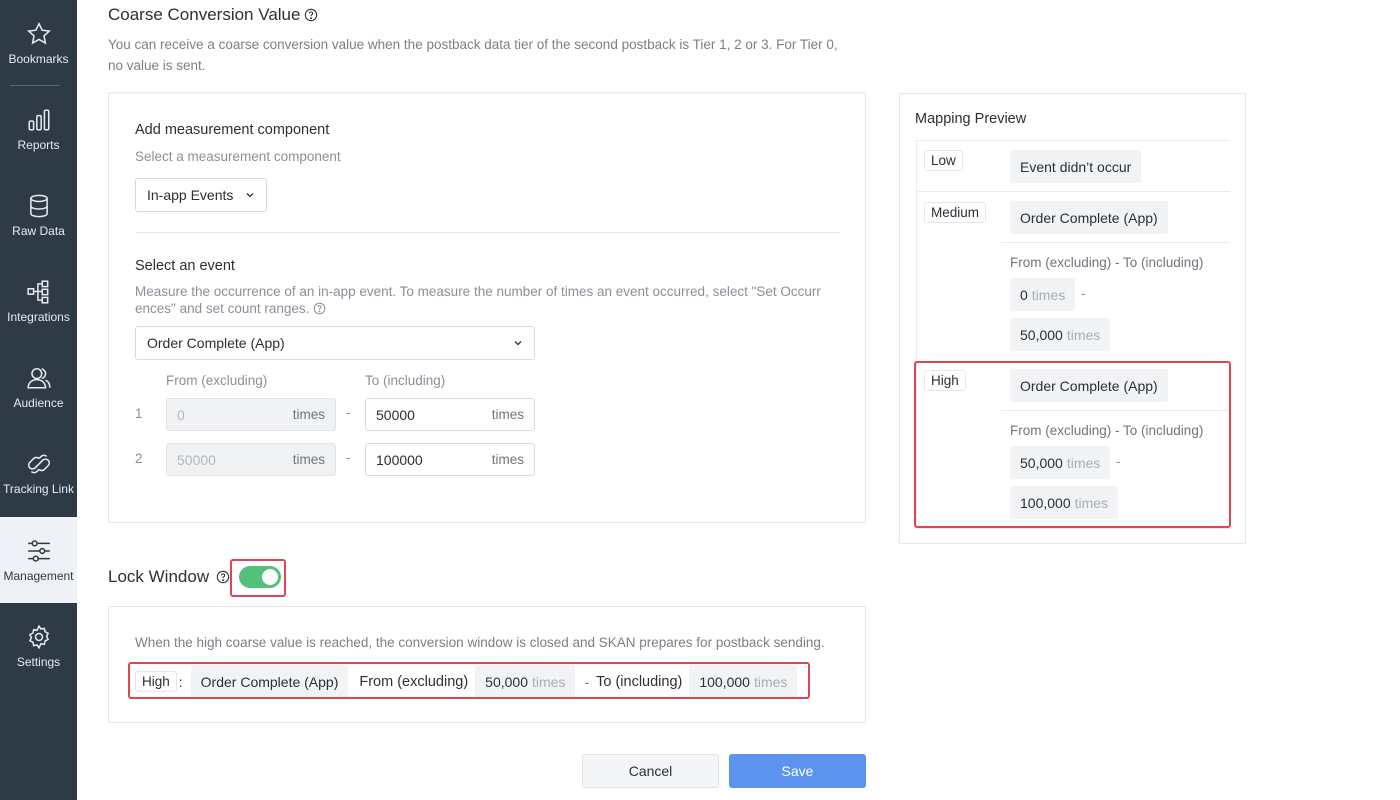 The height and width of the screenshot is (800, 1400). I want to click on star-icon, so click(38, 32).